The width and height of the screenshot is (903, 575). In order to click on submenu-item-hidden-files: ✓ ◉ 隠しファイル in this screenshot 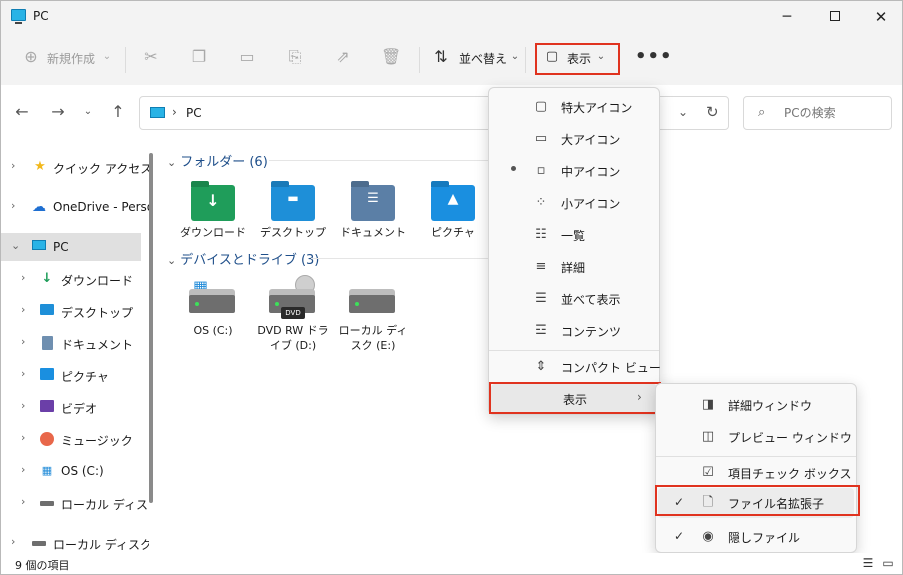, I will do `click(756, 537)`.